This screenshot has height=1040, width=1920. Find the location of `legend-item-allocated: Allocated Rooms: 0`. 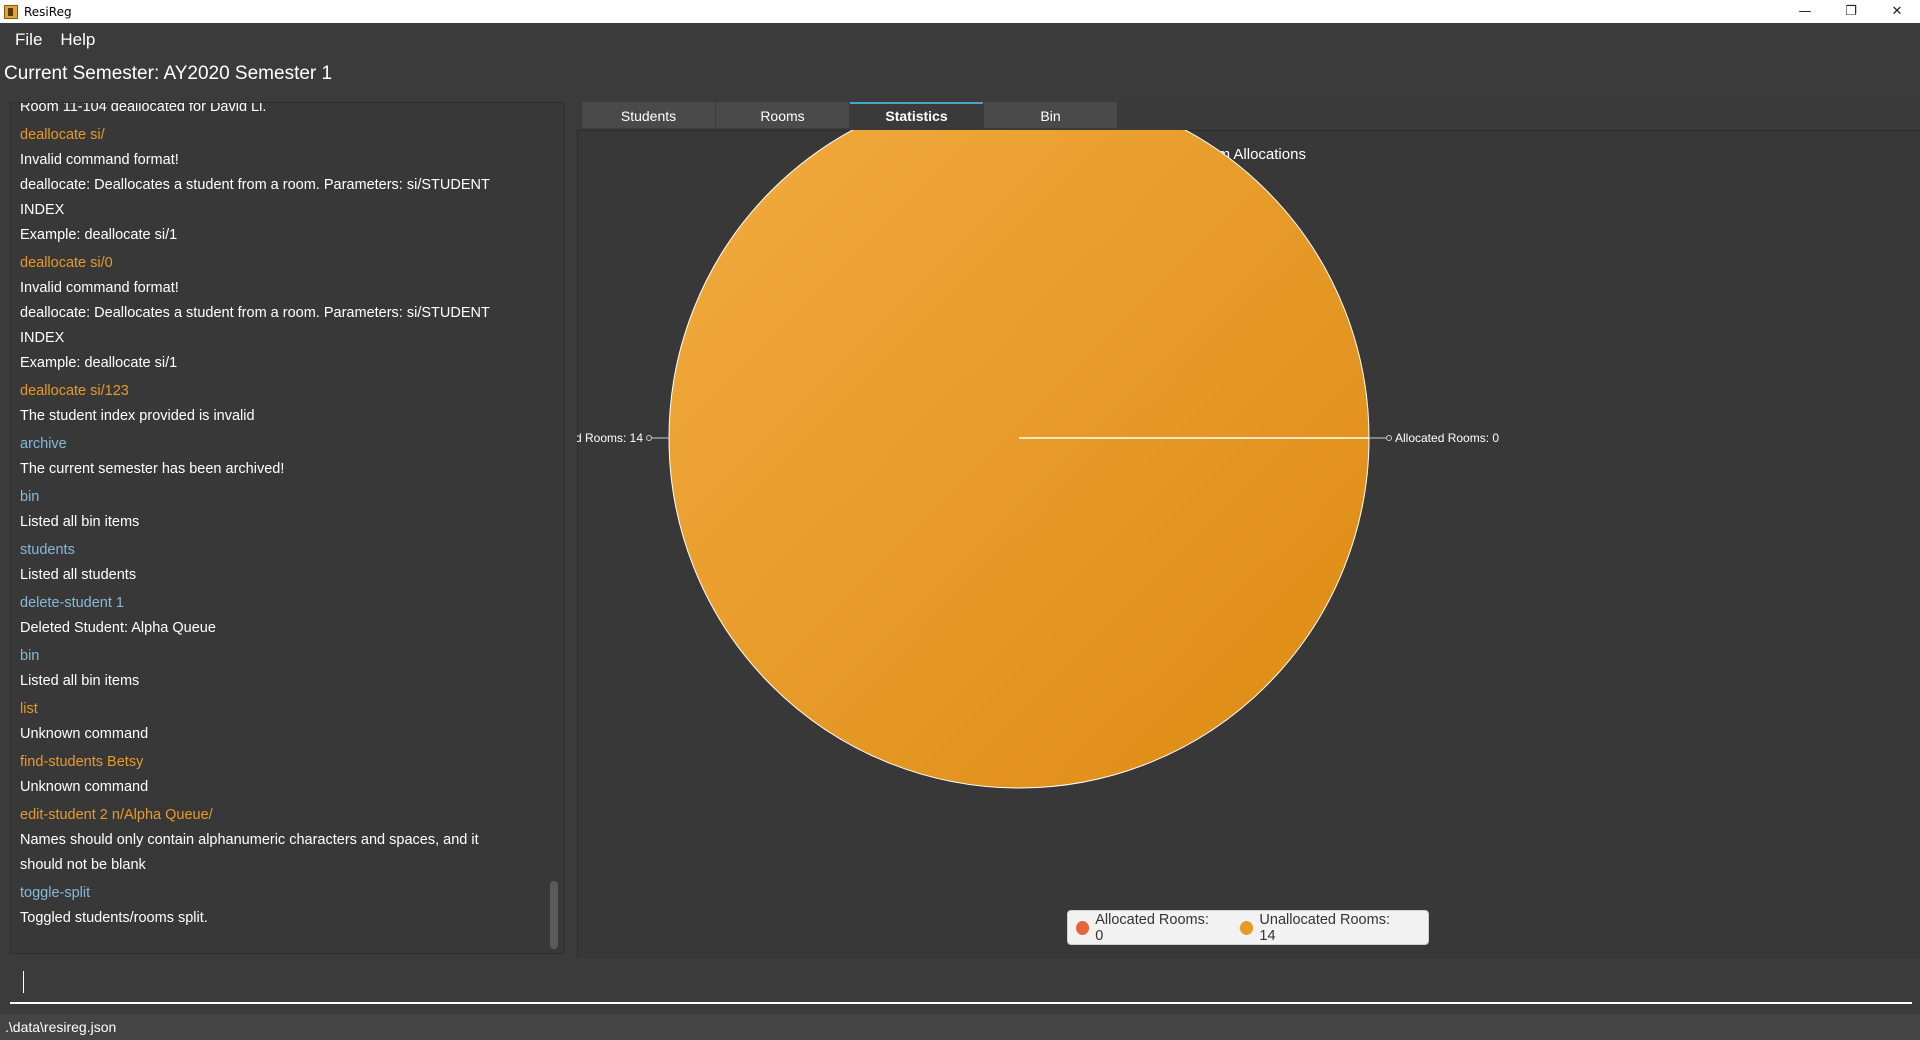

legend-item-allocated: Allocated Rooms: 0 is located at coordinates (1145, 928).